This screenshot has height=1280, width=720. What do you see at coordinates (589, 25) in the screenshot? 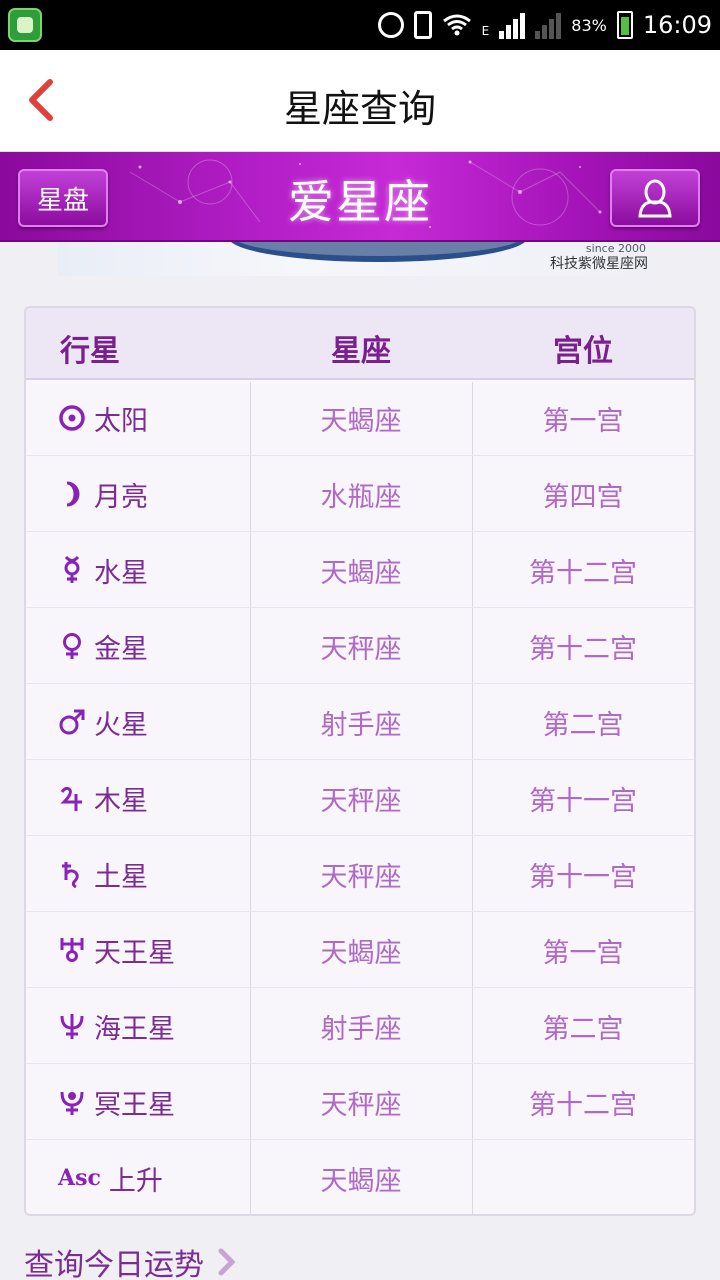
I see `battery-percent: 83%` at bounding box center [589, 25].